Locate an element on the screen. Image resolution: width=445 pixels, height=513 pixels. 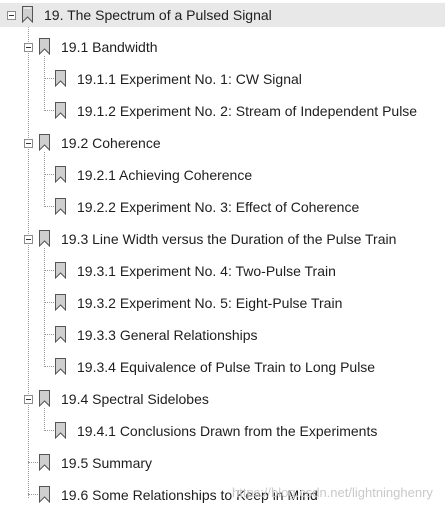
bookmark-label: 19.3.3 General Relationships is located at coordinates (167, 335).